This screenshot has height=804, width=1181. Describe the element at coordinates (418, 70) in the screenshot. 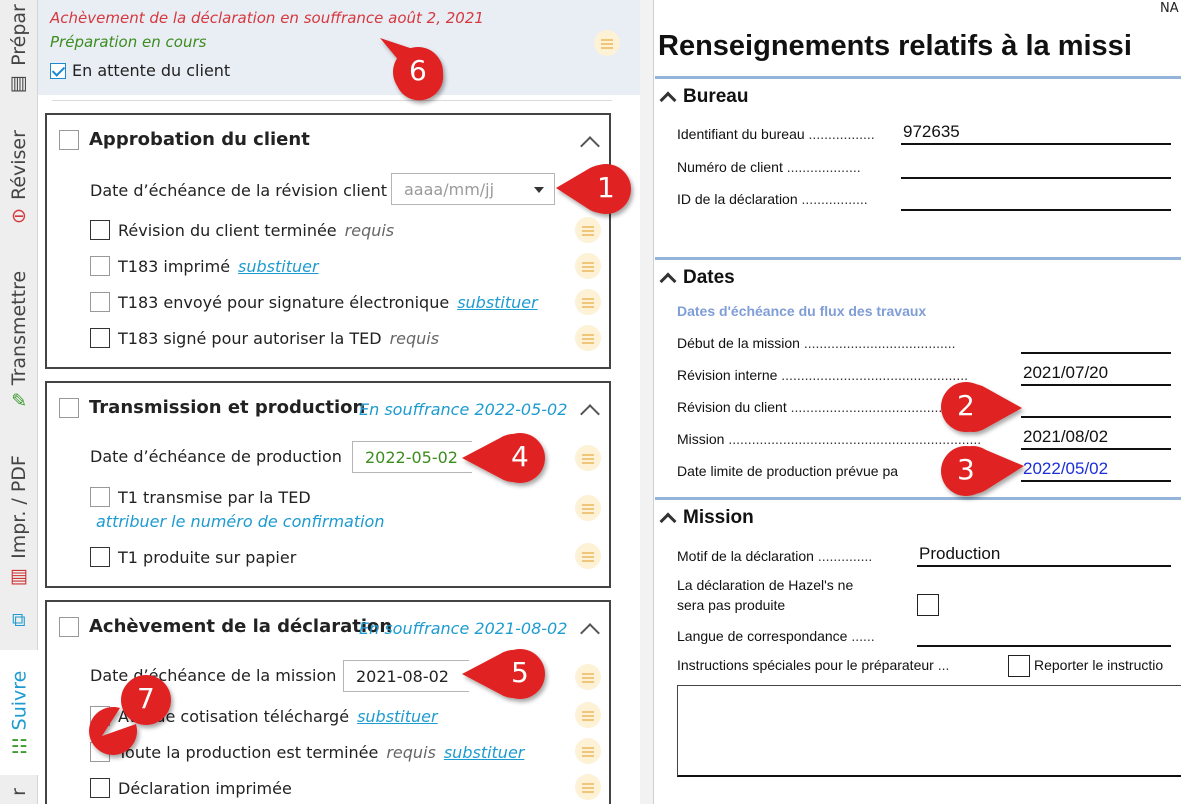

I see `callout-6-number: 6` at that location.